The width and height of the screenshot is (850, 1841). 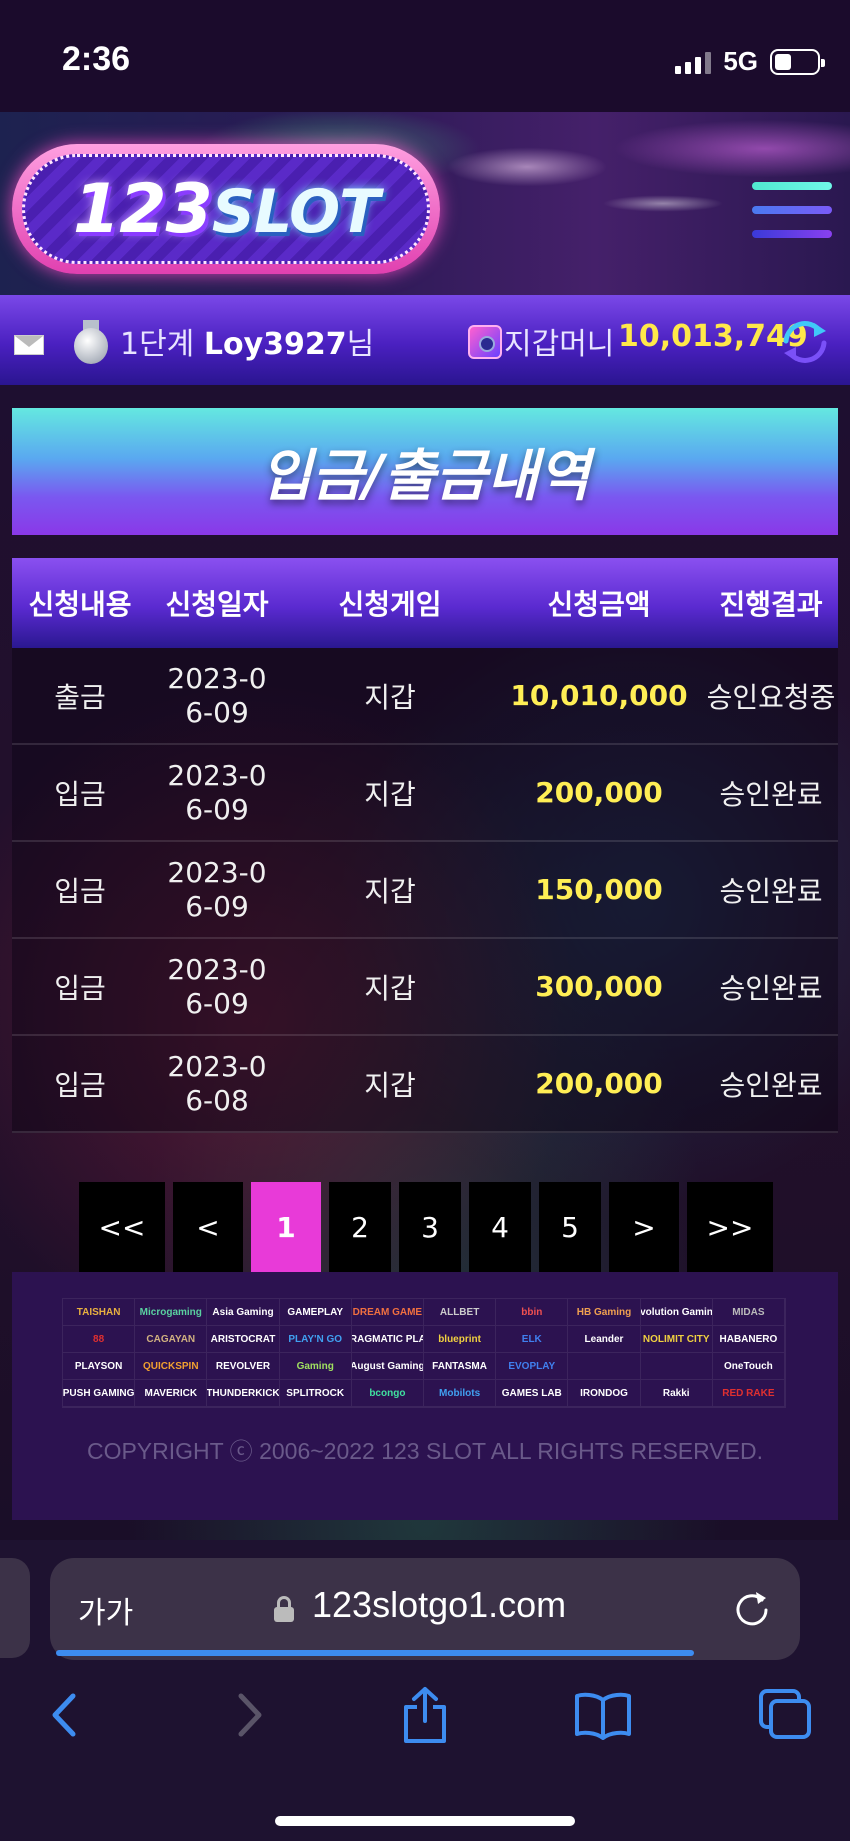 What do you see at coordinates (105, 1610) in the screenshot?
I see `text-size-button: 가가` at bounding box center [105, 1610].